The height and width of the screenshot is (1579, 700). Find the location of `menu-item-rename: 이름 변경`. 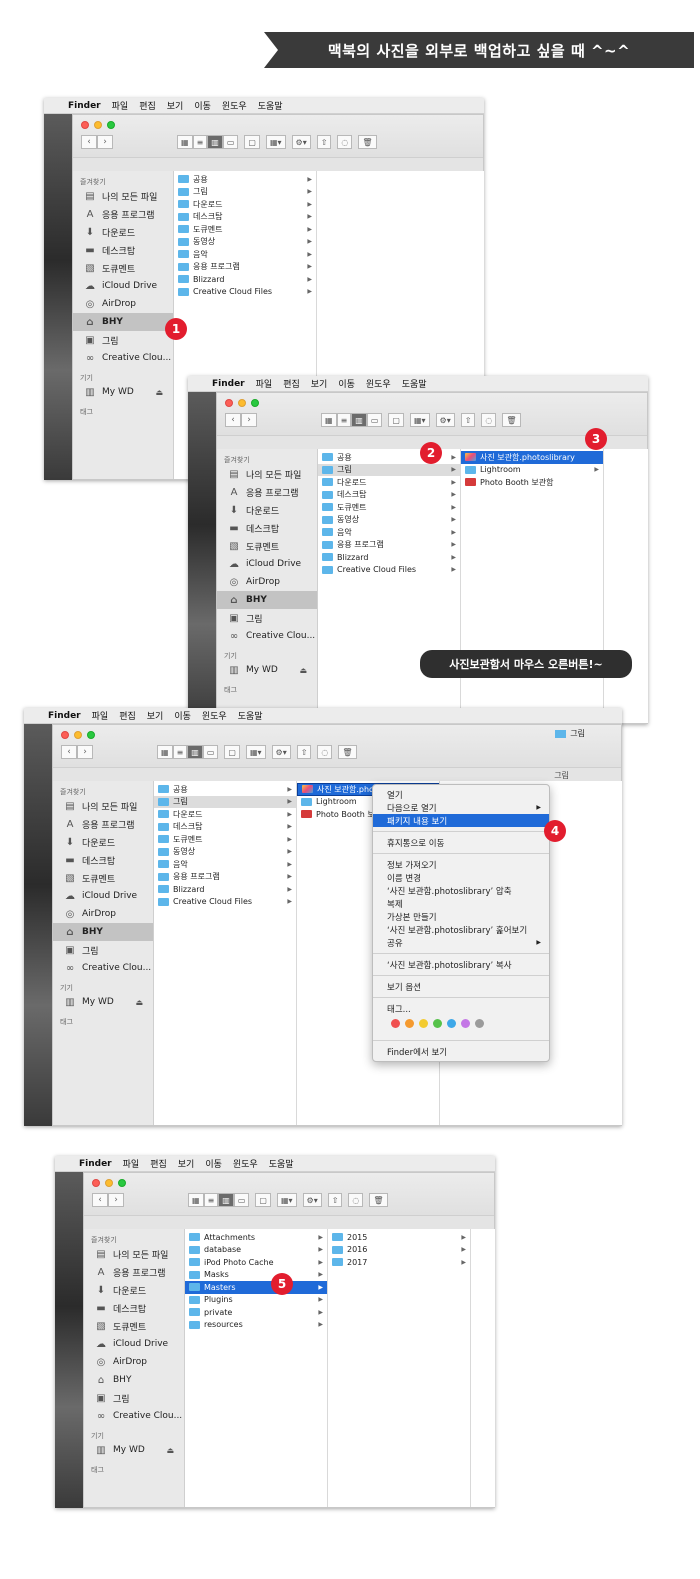

menu-item-rename: 이름 변경 is located at coordinates (461, 877).